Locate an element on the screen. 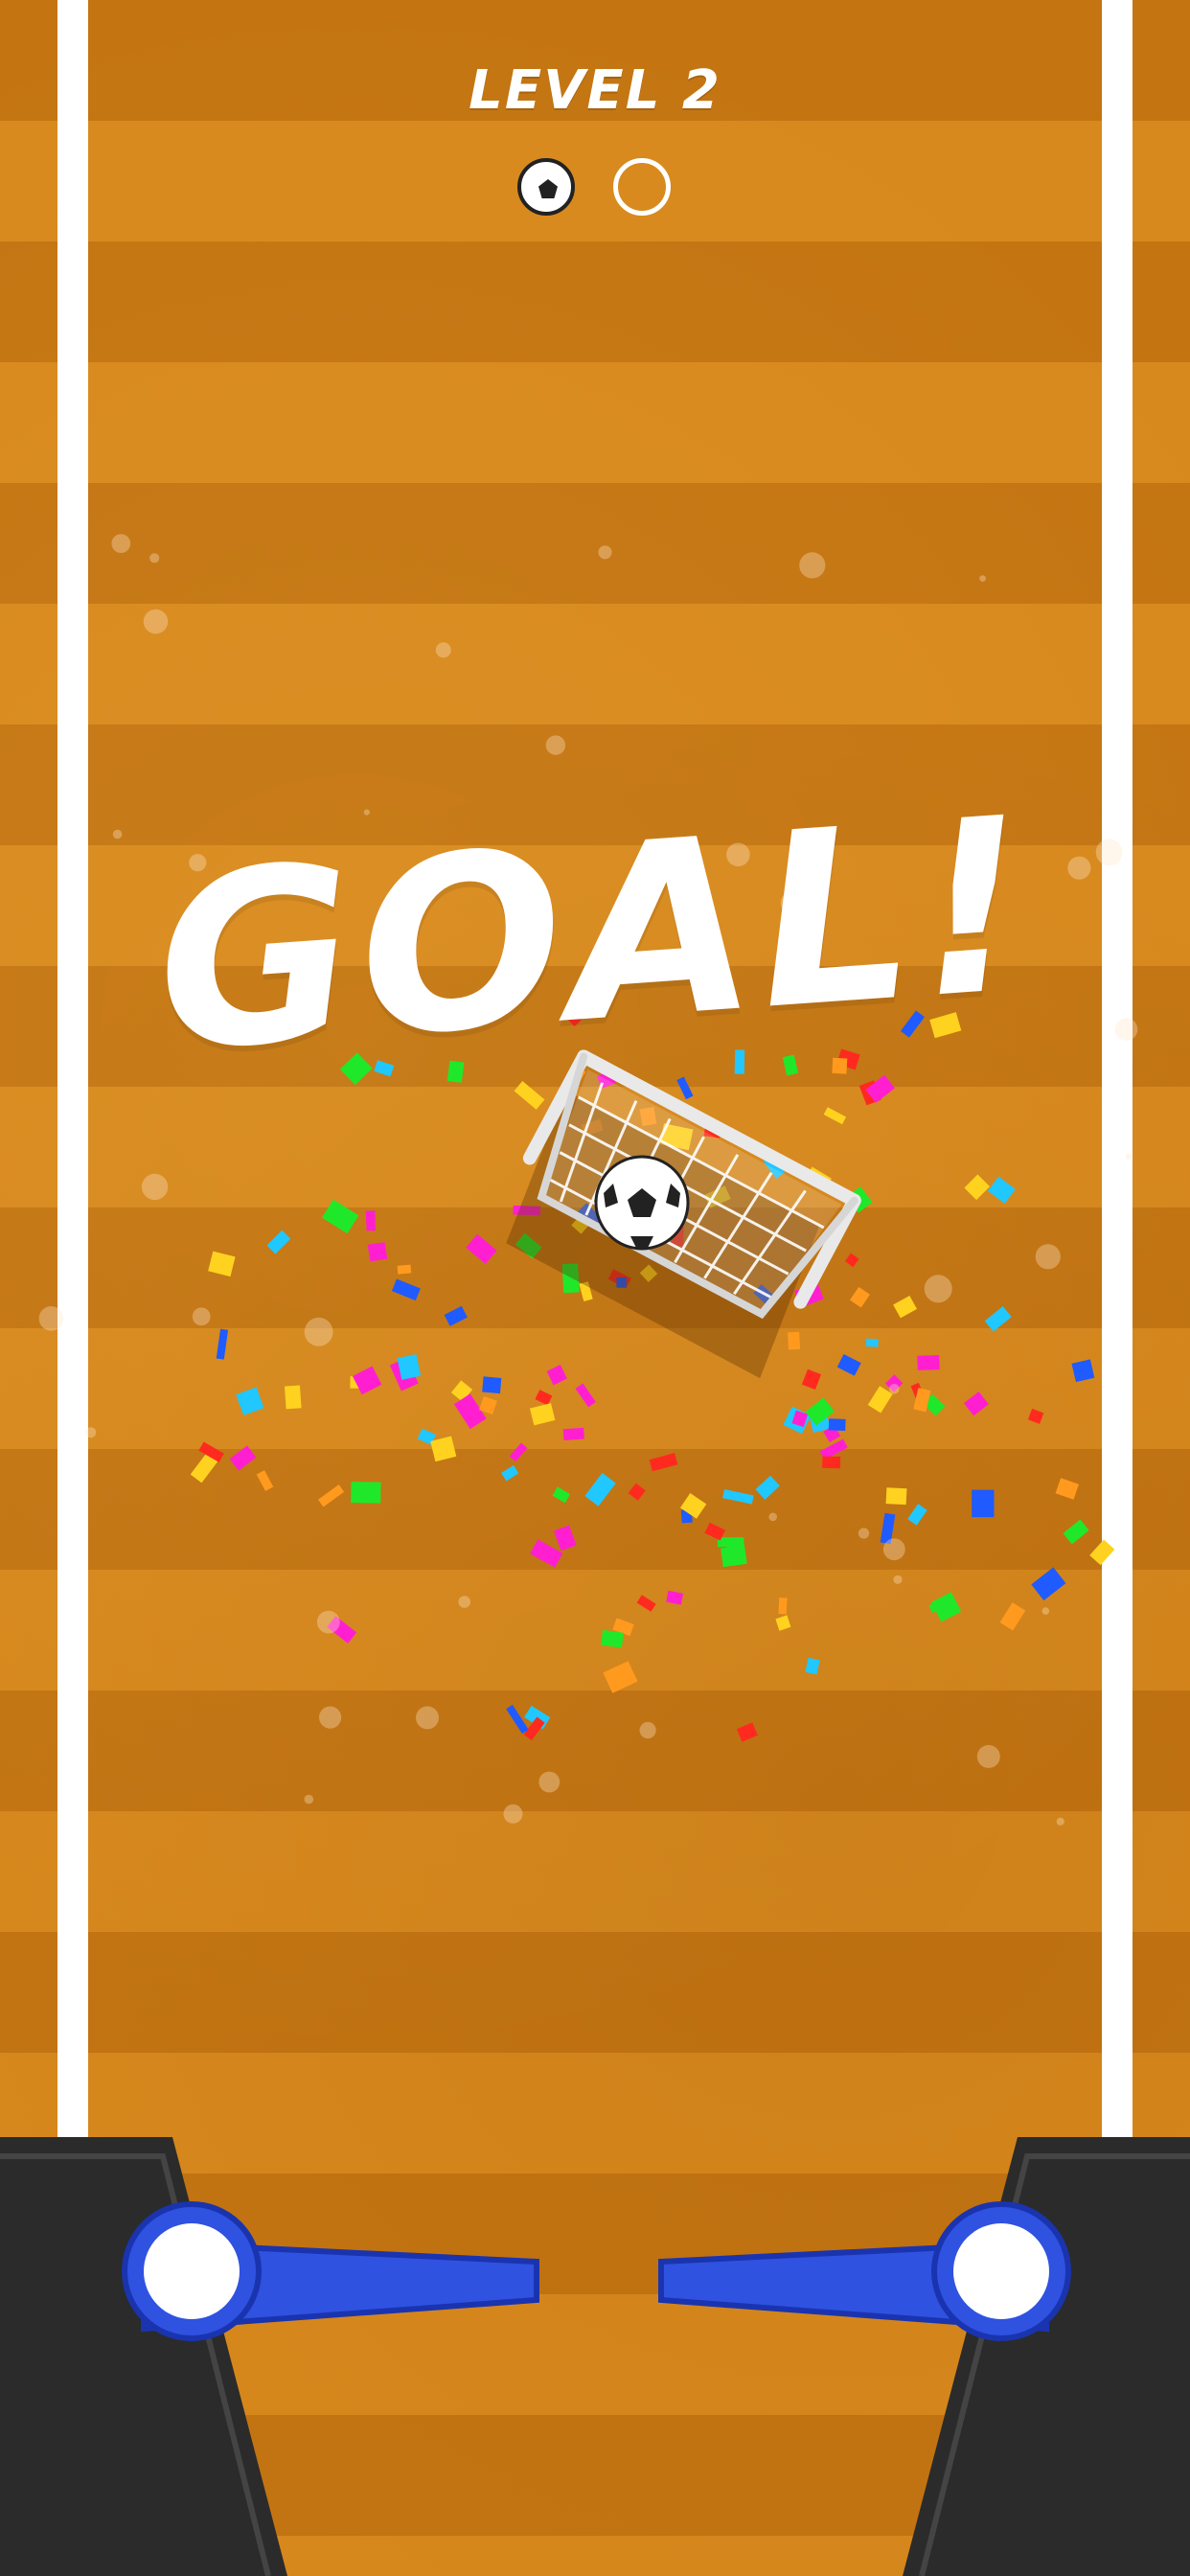 The image size is (1190, 2576). right-sideline is located at coordinates (1118, 1083).